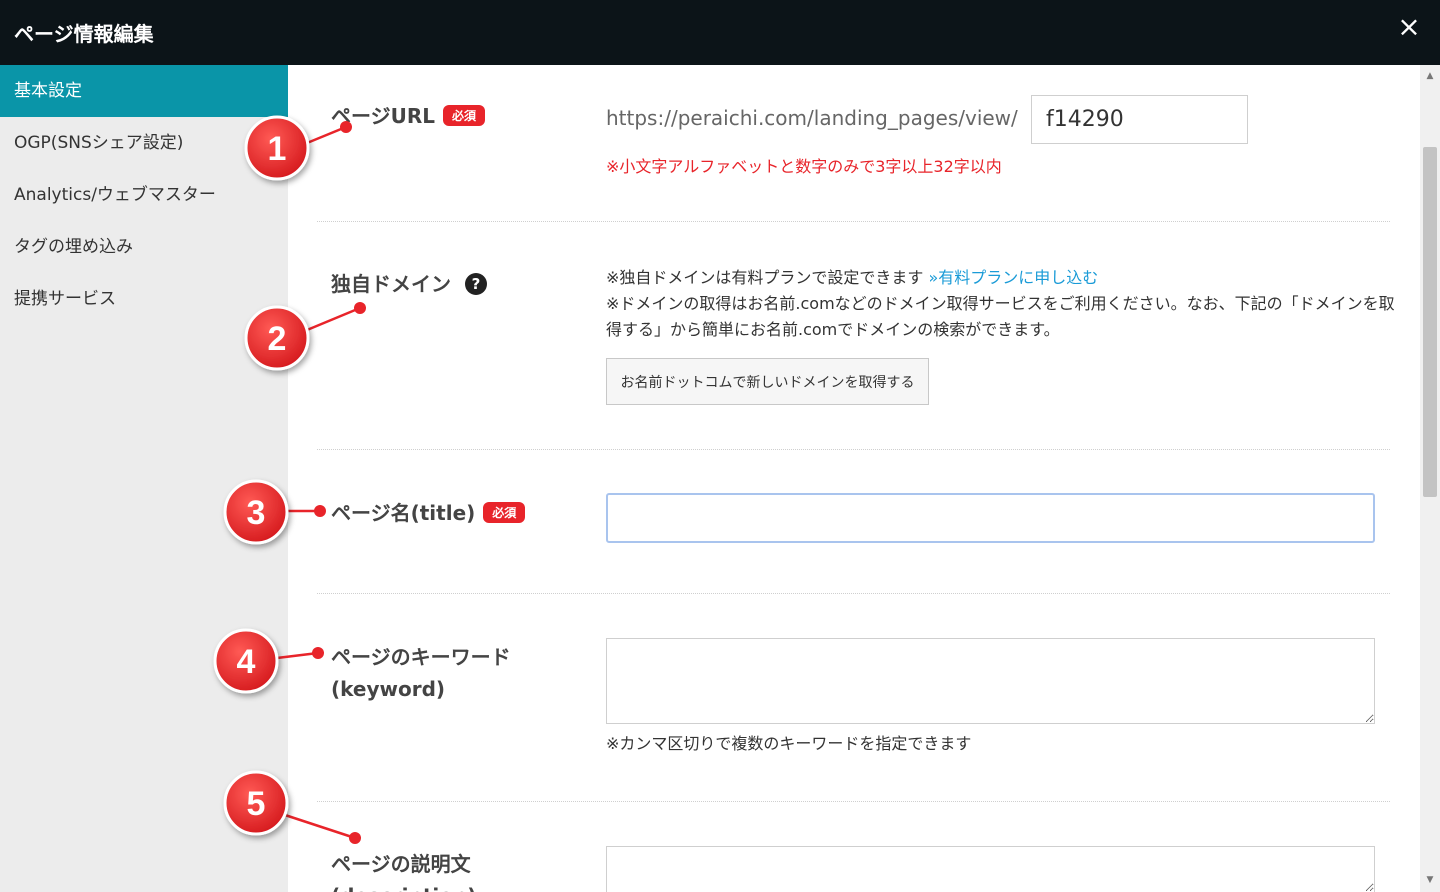 The width and height of the screenshot is (1440, 892). What do you see at coordinates (388, 689) in the screenshot?
I see `keyword-label-line2: (keyword)` at bounding box center [388, 689].